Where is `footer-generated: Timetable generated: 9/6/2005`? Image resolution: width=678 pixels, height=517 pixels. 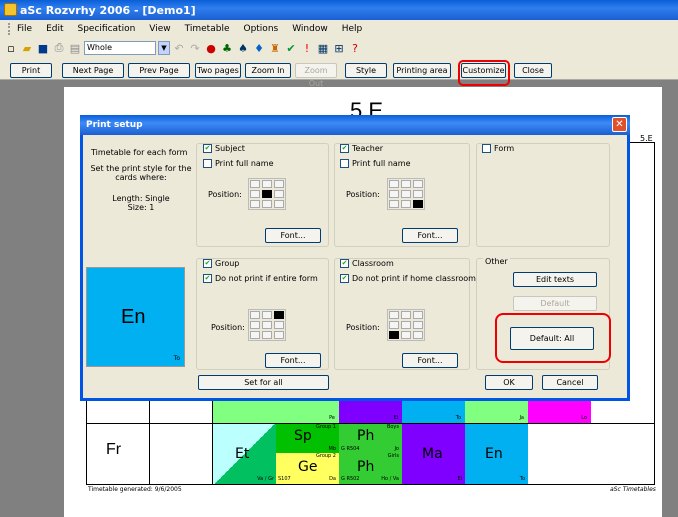 footer-generated: Timetable generated: 9/6/2005 is located at coordinates (135, 489).